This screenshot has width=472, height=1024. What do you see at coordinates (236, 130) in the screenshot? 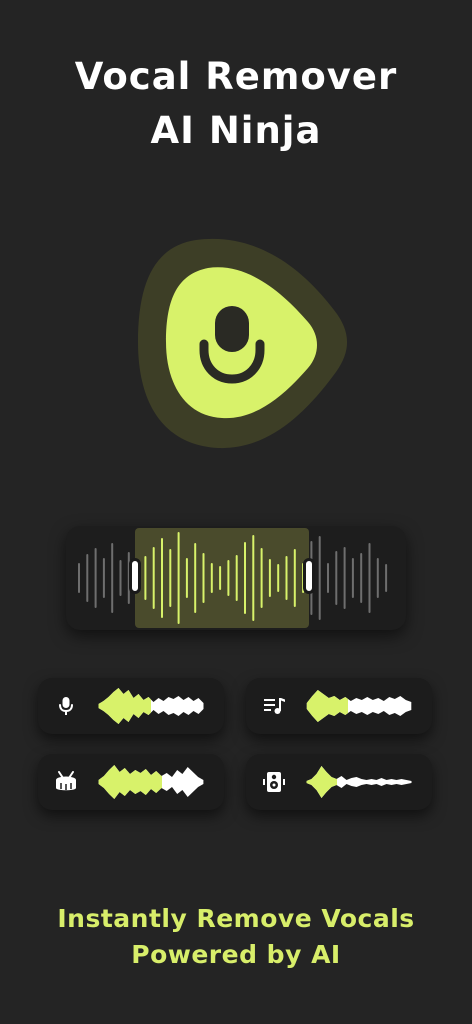
I see `app-title-line-2: AI Ninja` at bounding box center [236, 130].